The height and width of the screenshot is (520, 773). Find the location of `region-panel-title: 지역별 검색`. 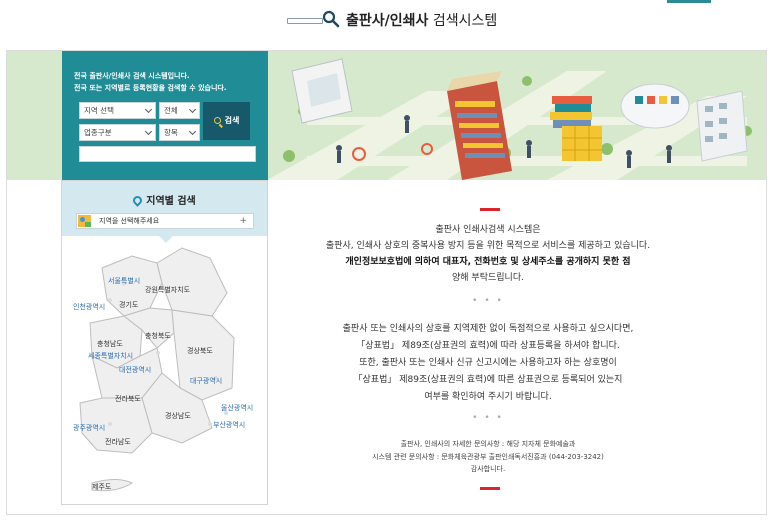

region-panel-title: 지역별 검색 is located at coordinates (164, 199).